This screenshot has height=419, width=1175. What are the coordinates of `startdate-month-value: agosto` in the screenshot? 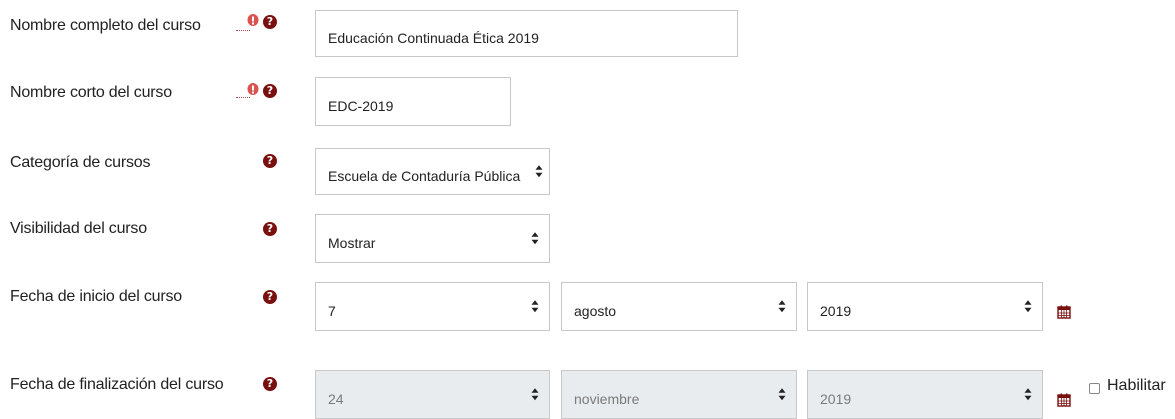 It's located at (595, 310).